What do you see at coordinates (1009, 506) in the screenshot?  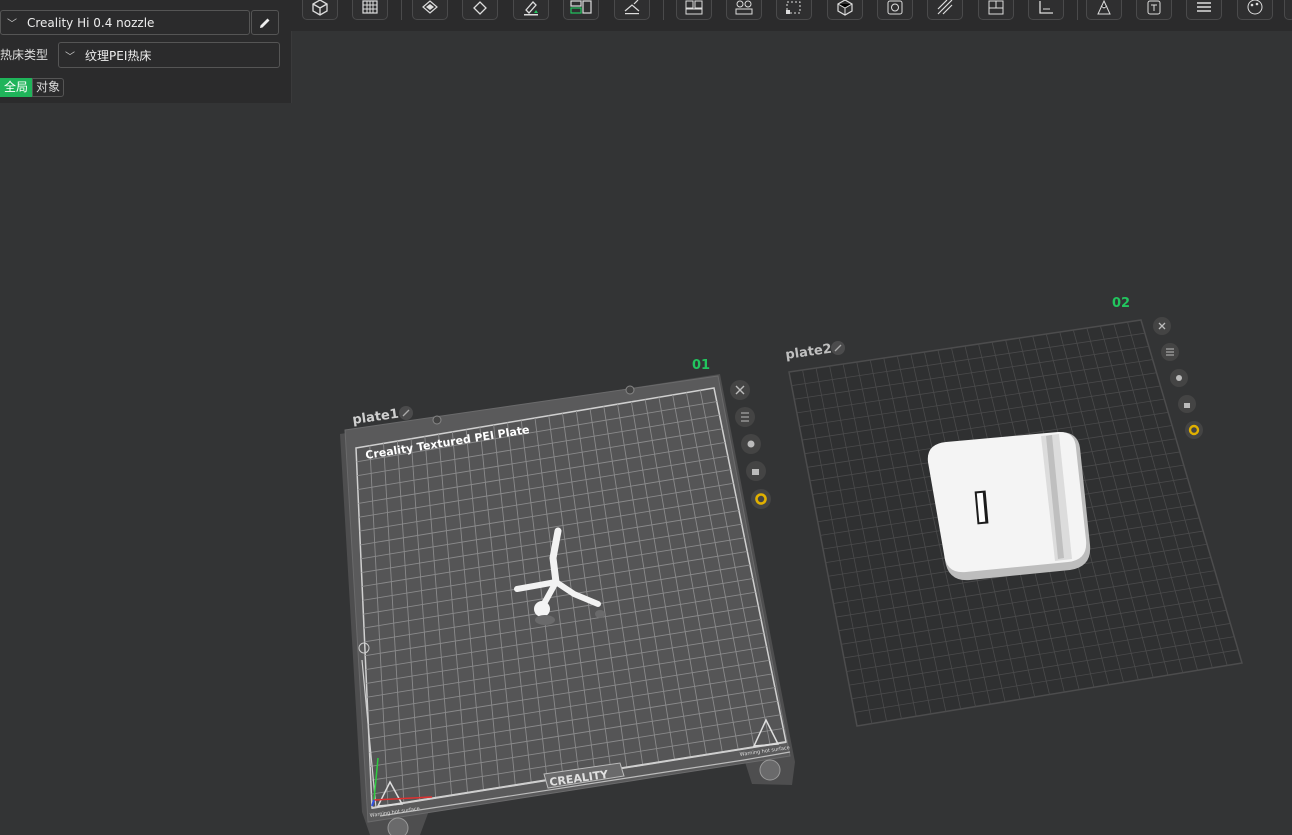 I see `model-box` at bounding box center [1009, 506].